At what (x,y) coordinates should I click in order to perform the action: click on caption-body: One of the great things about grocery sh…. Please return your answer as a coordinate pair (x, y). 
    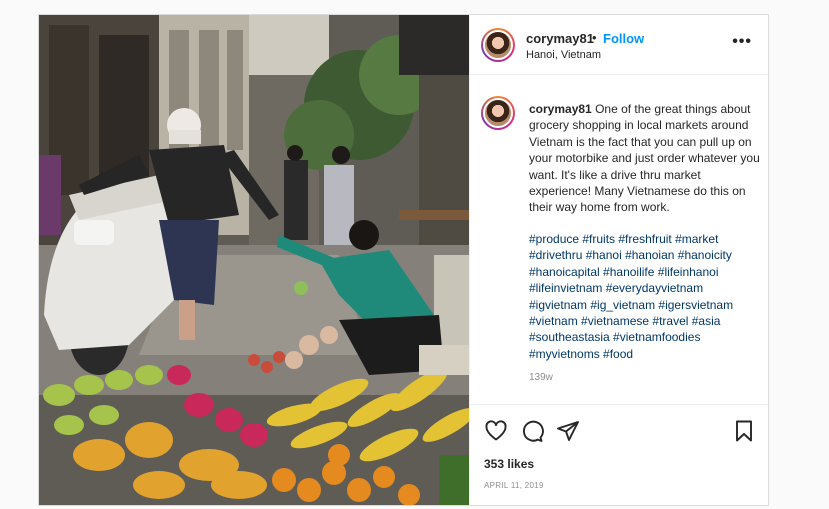
    Looking at the image, I should click on (644, 158).